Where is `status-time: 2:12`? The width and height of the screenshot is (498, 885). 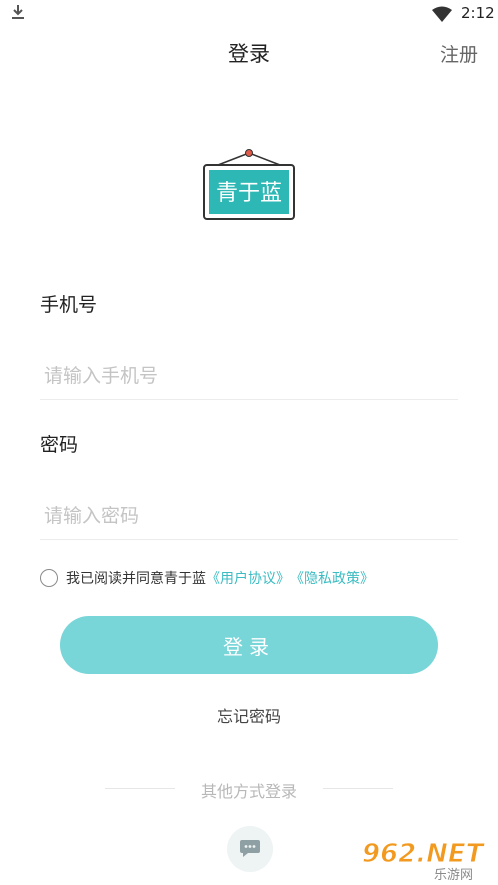 status-time: 2:12 is located at coordinates (478, 13).